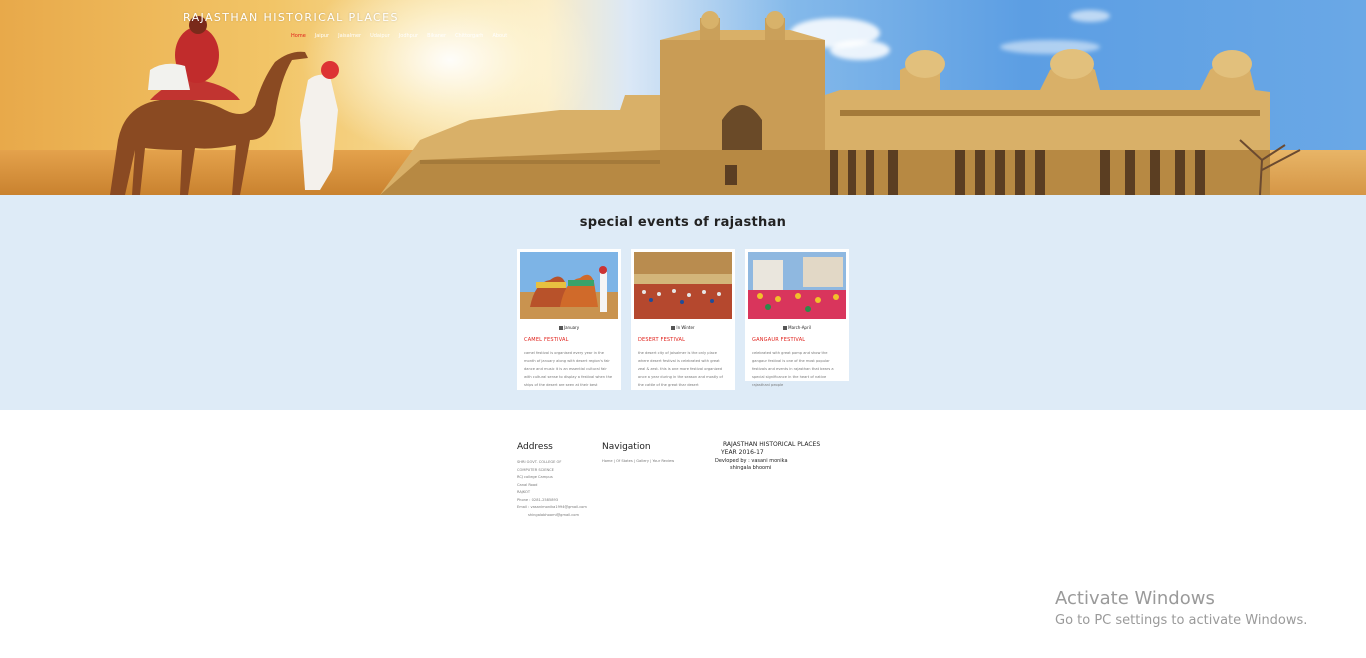 The height and width of the screenshot is (658, 1366). Describe the element at coordinates (772, 444) in the screenshot. I see `footer-site-title: RAJASTHAN HISTORICAL PLACES` at that location.